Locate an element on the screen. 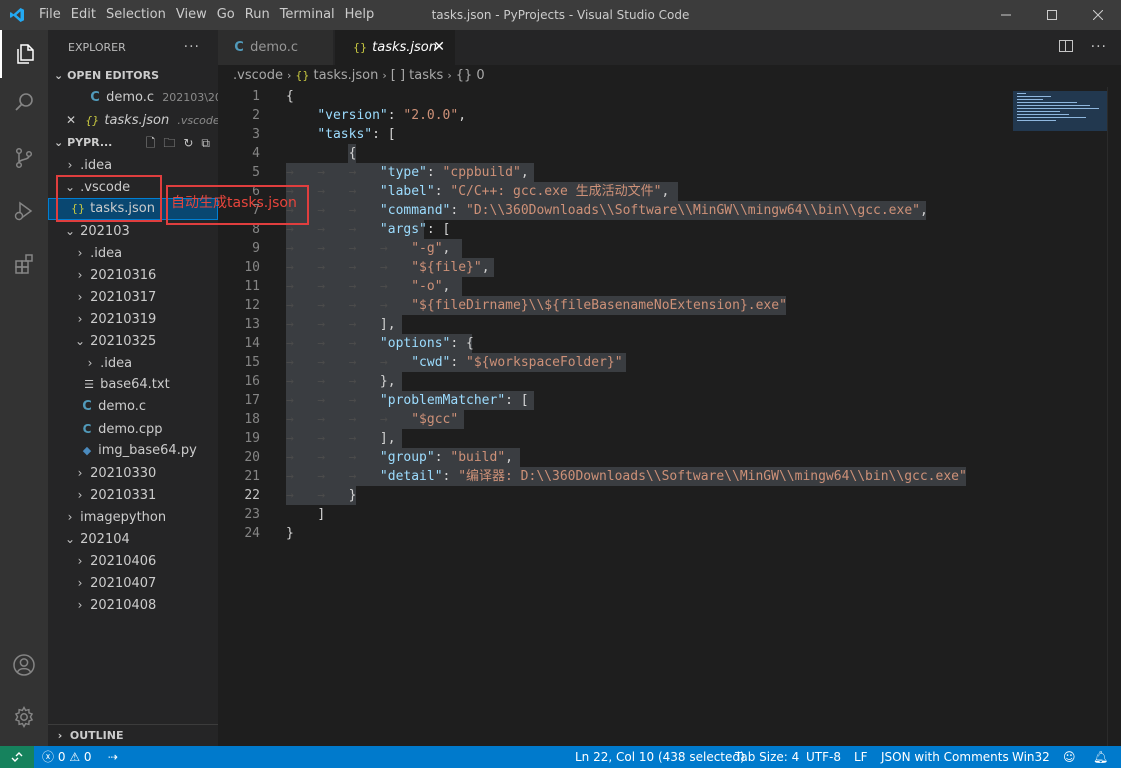 The height and width of the screenshot is (768, 1121). tree-folder: › 20210408 is located at coordinates (133, 605).